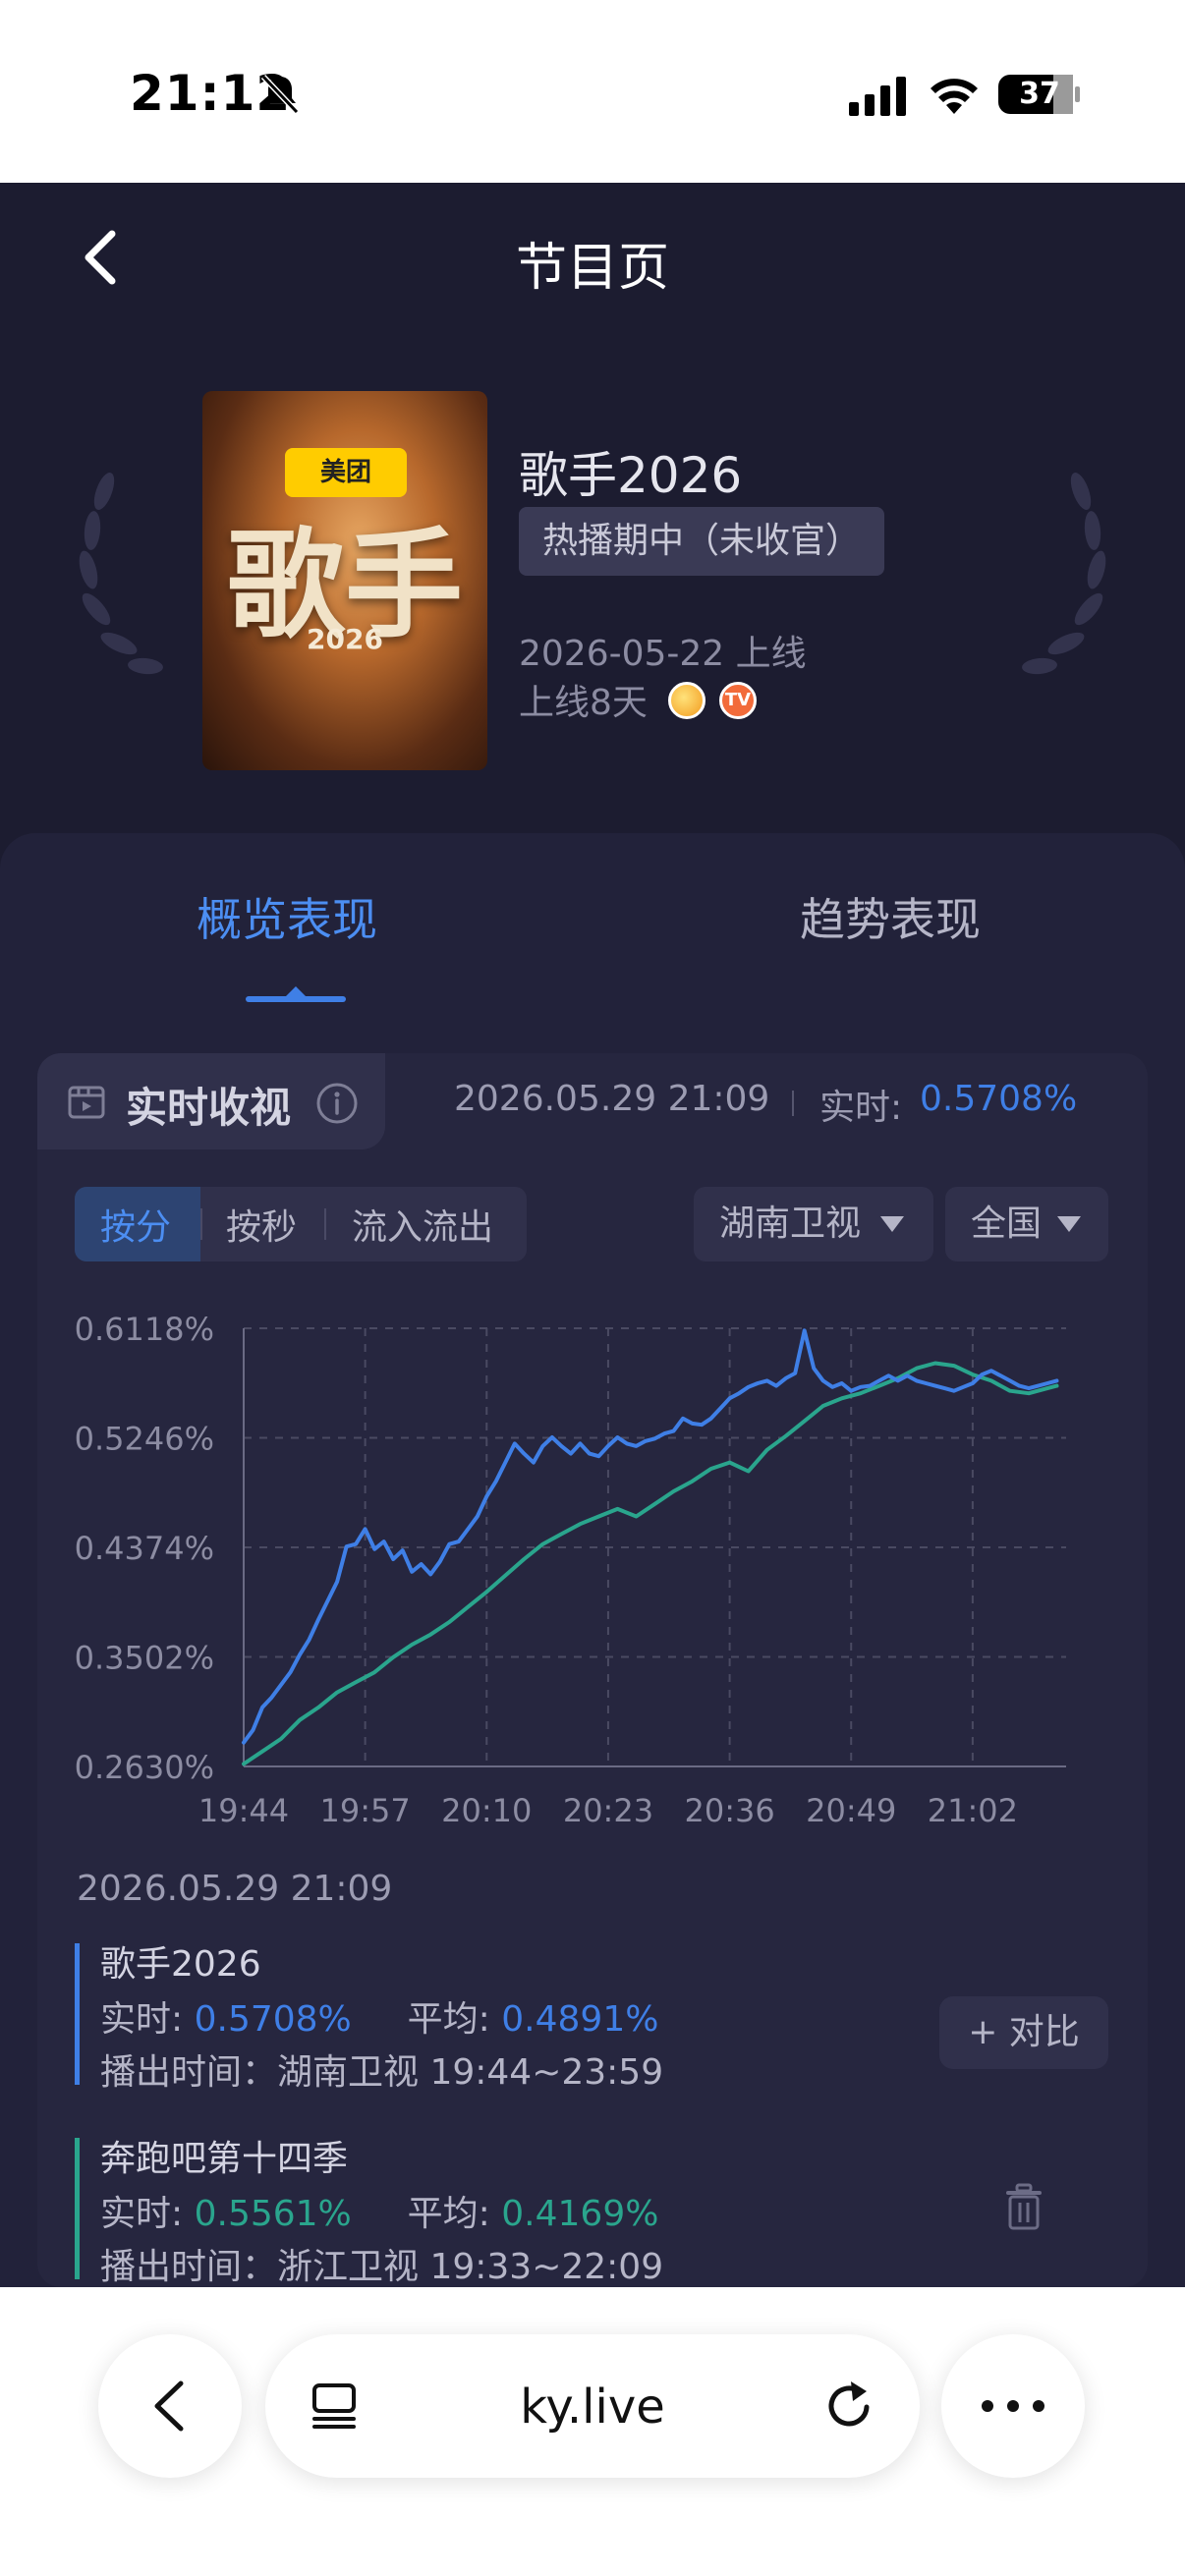  Describe the element at coordinates (121, 574) in the screenshot. I see `laurel-left-icon` at that location.